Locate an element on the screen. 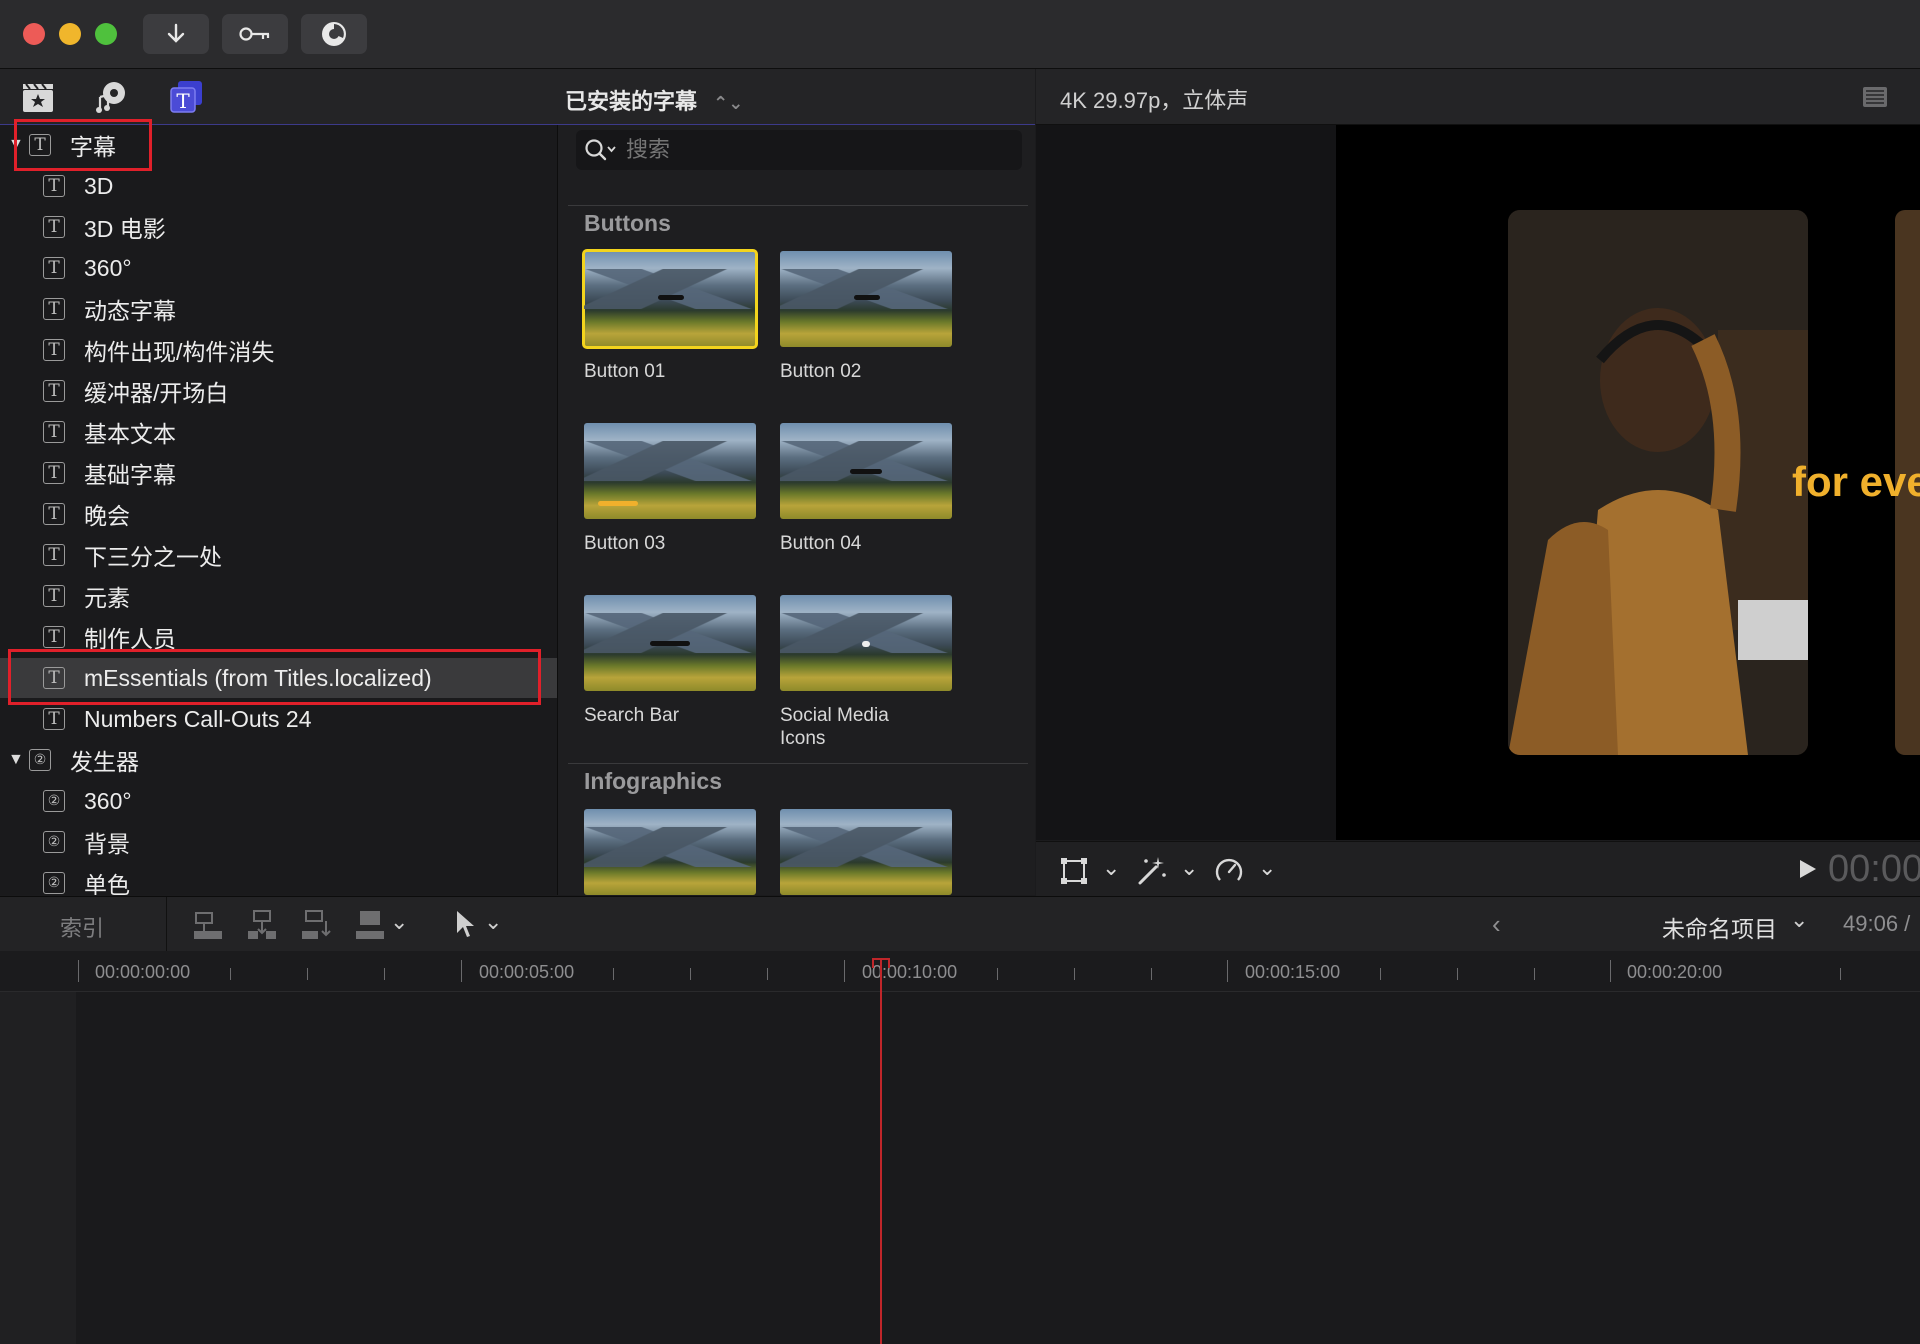 The height and width of the screenshot is (1344, 1920). sidebar-item: T 制作人员 is located at coordinates (278, 637).